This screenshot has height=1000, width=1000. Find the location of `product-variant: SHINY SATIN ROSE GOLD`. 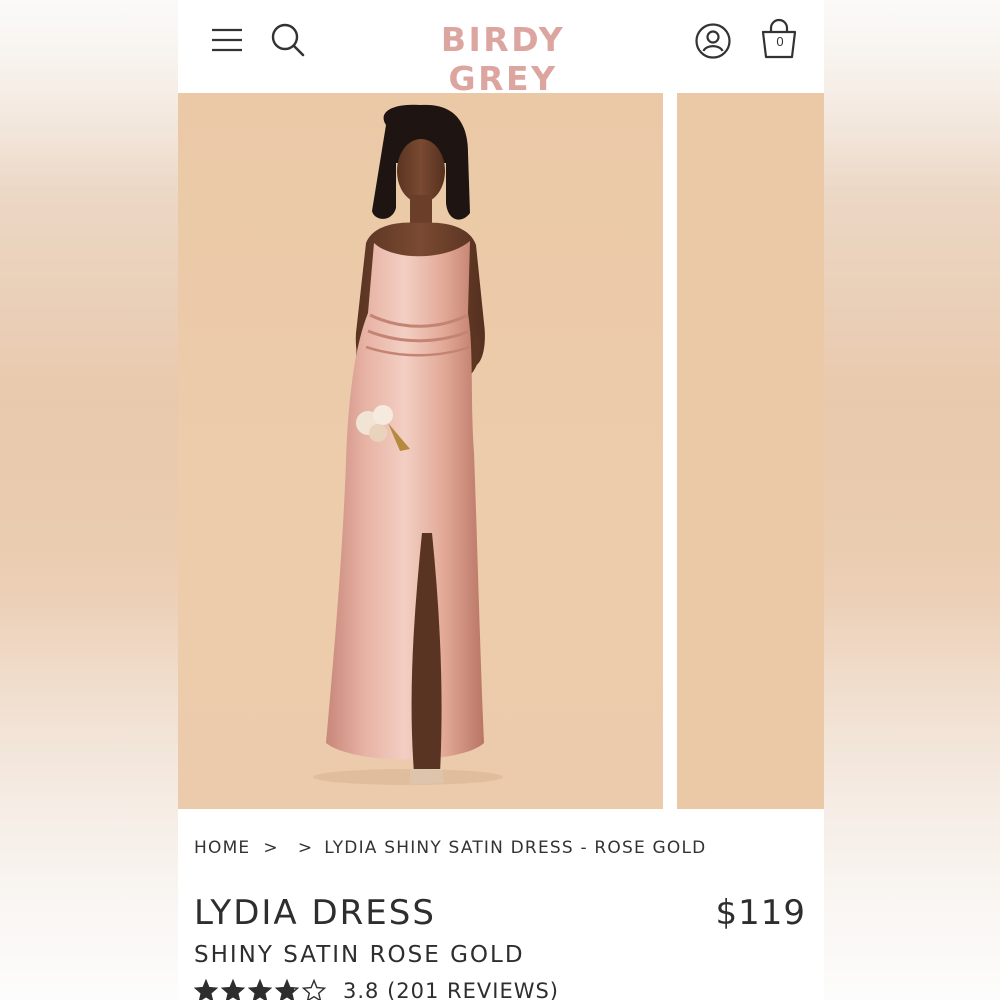

product-variant: SHINY SATIN ROSE GOLD is located at coordinates (359, 955).